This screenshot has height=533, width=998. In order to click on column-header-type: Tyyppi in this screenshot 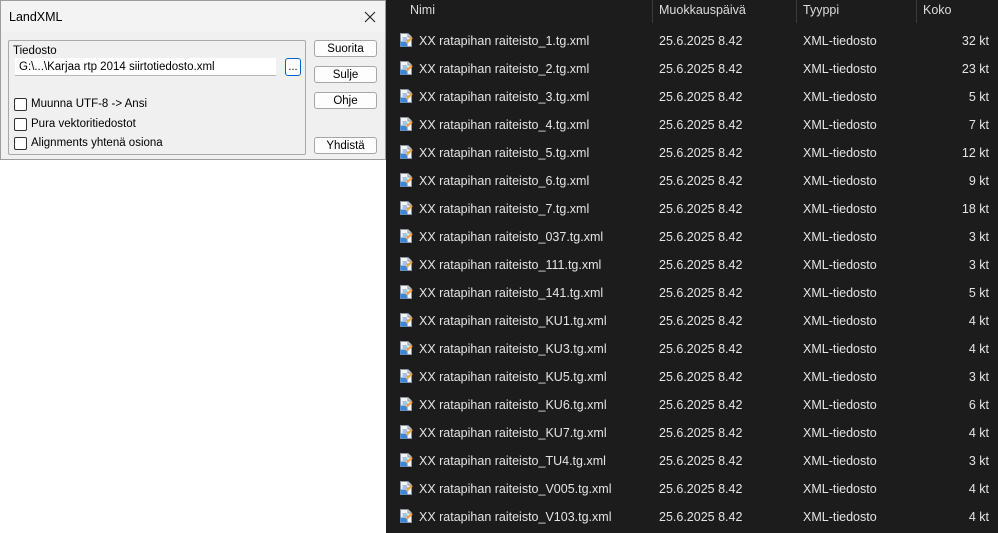, I will do `click(821, 10)`.